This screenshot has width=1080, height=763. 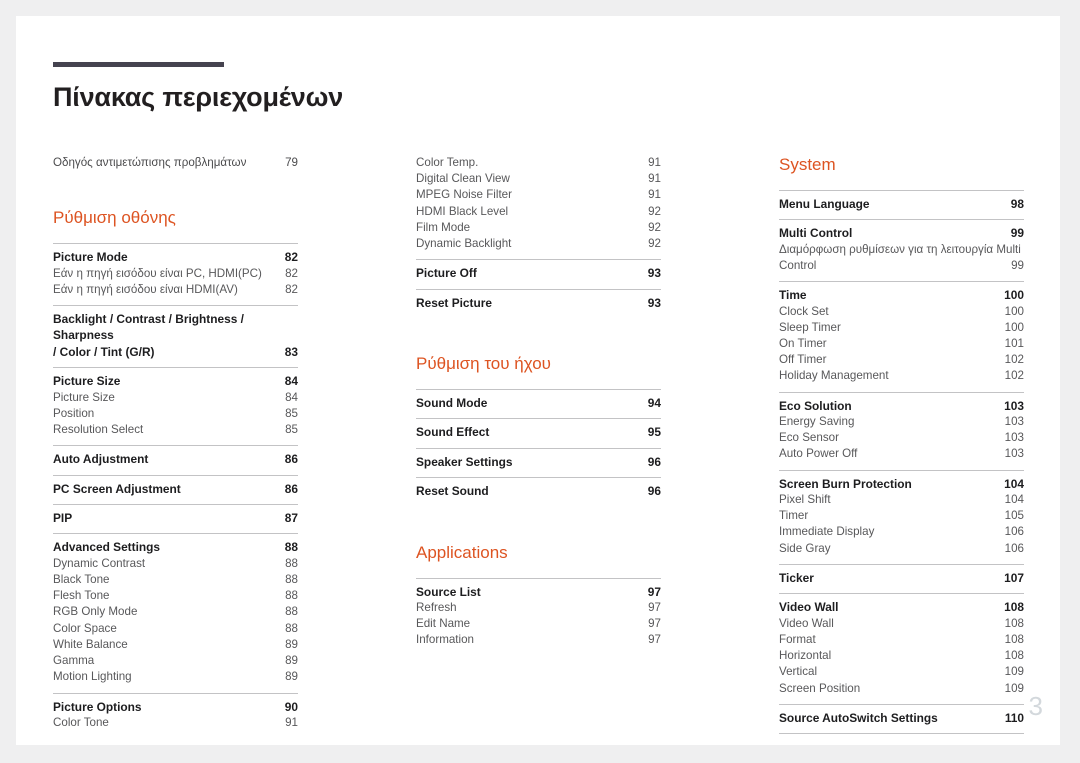 I want to click on toc-sub-entry: Picture Size 84, so click(x=175, y=398).